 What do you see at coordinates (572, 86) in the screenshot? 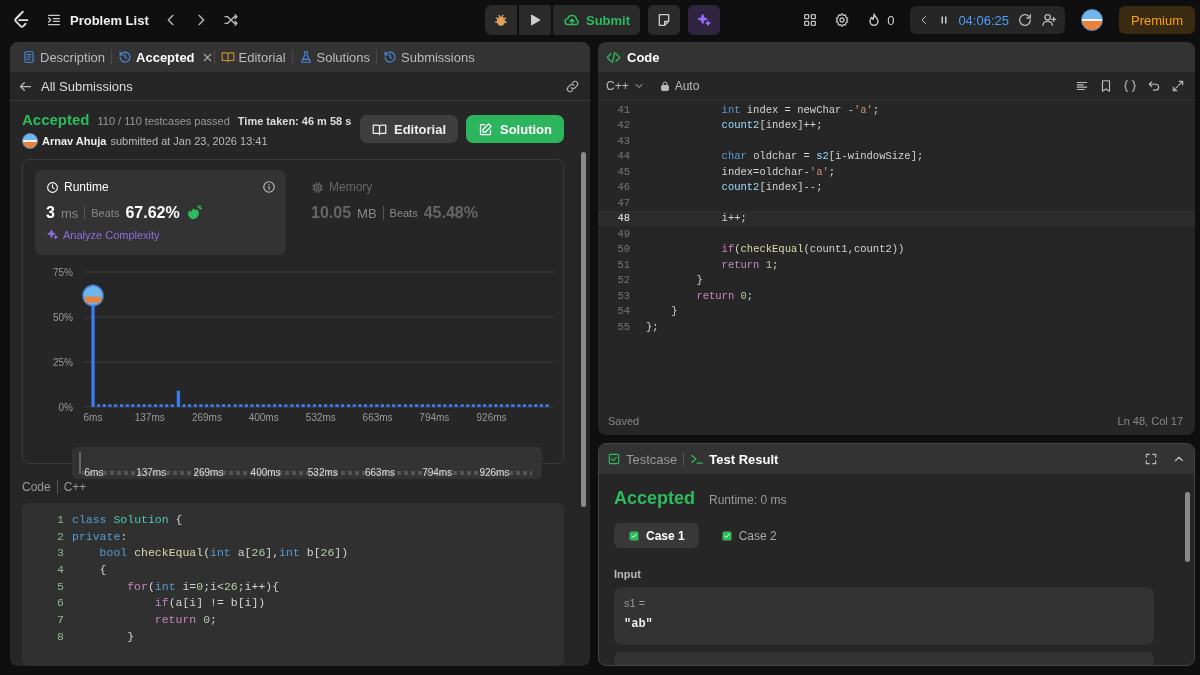
I see `link-icon` at bounding box center [572, 86].